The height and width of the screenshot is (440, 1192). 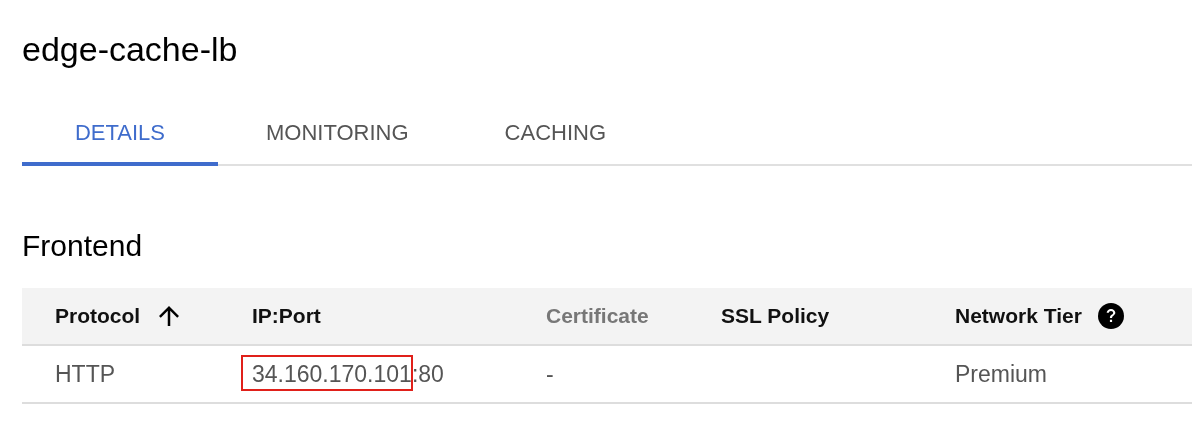 What do you see at coordinates (286, 316) in the screenshot?
I see `column-header: IP:Port` at bounding box center [286, 316].